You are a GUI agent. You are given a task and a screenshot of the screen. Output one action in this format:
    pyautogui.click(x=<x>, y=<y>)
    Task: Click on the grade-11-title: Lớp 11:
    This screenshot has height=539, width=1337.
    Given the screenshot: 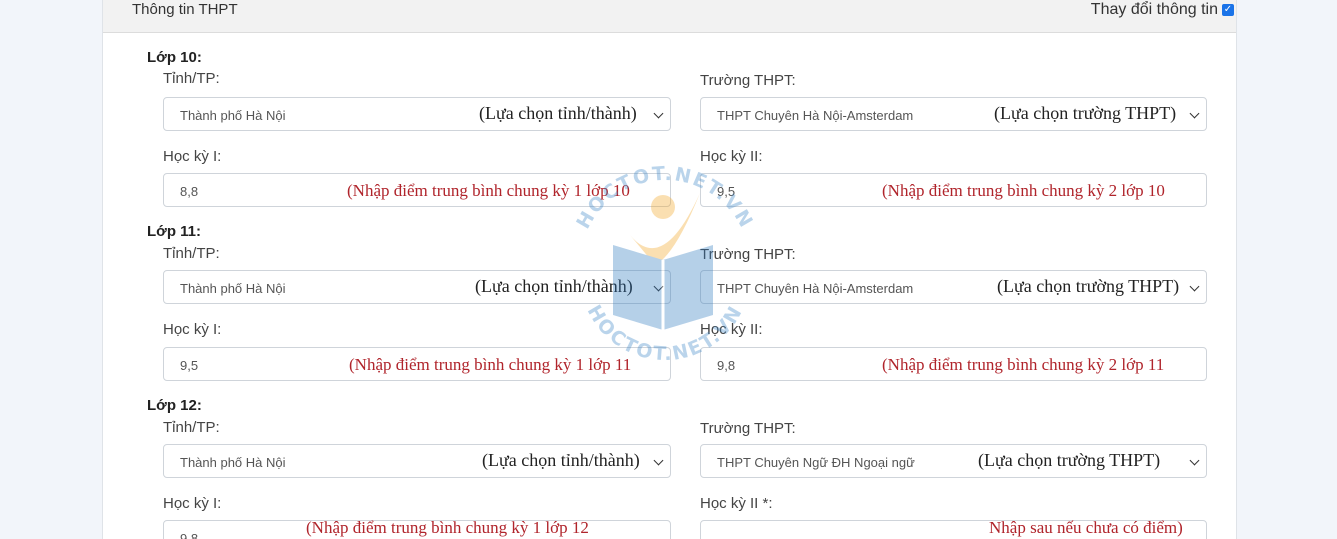 What is the action you would take?
    pyautogui.click(x=174, y=231)
    